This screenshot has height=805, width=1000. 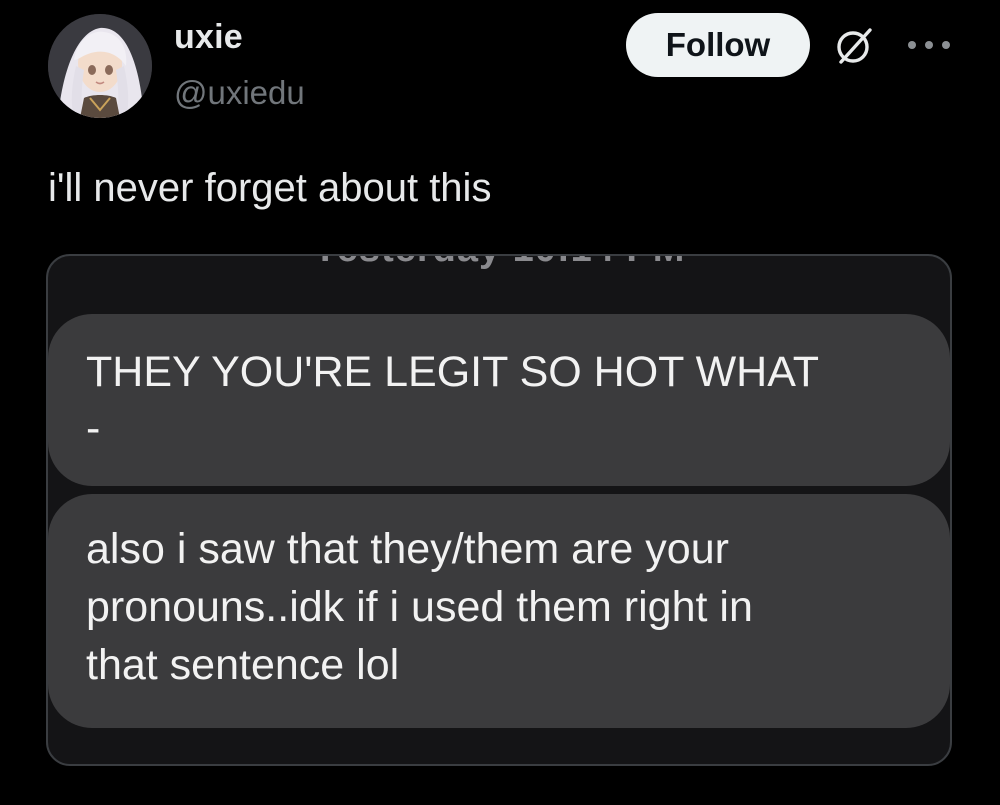 What do you see at coordinates (499, 263) in the screenshot?
I see `message-timestamp: Yesterday 10:14 PM` at bounding box center [499, 263].